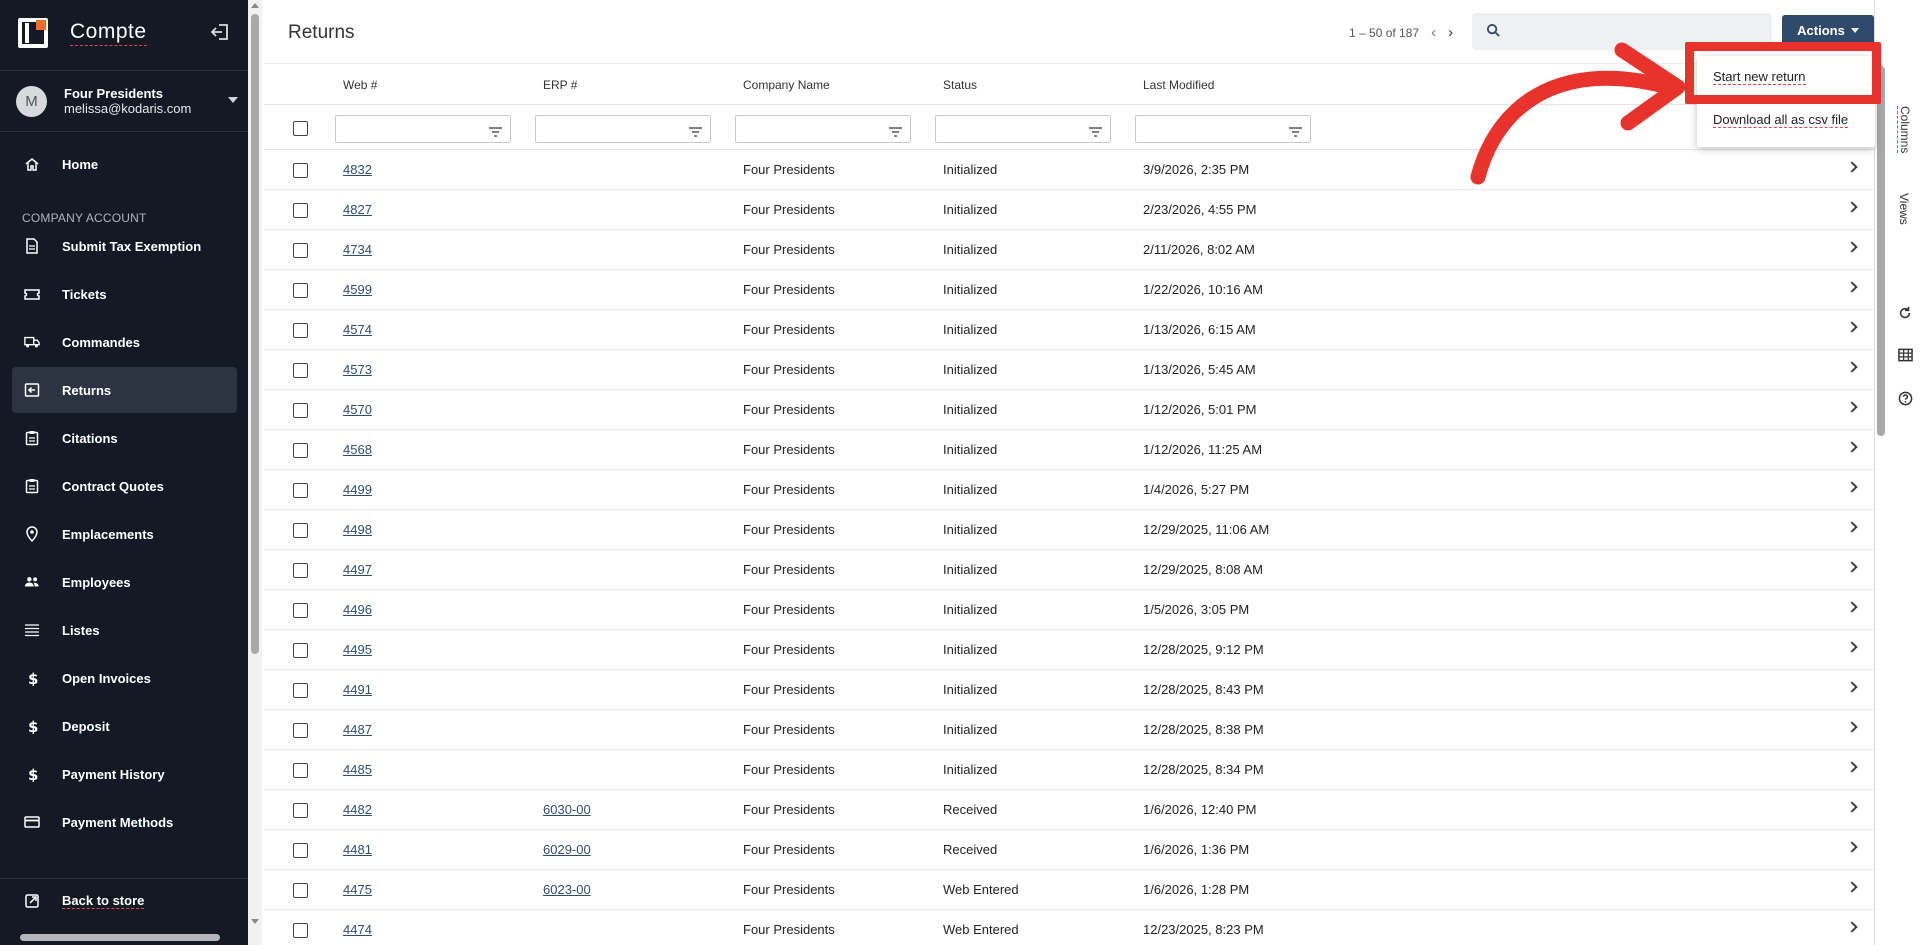 This screenshot has width=1920, height=945. Describe the element at coordinates (357, 369) in the screenshot. I see `web-number-link: 4573` at that location.